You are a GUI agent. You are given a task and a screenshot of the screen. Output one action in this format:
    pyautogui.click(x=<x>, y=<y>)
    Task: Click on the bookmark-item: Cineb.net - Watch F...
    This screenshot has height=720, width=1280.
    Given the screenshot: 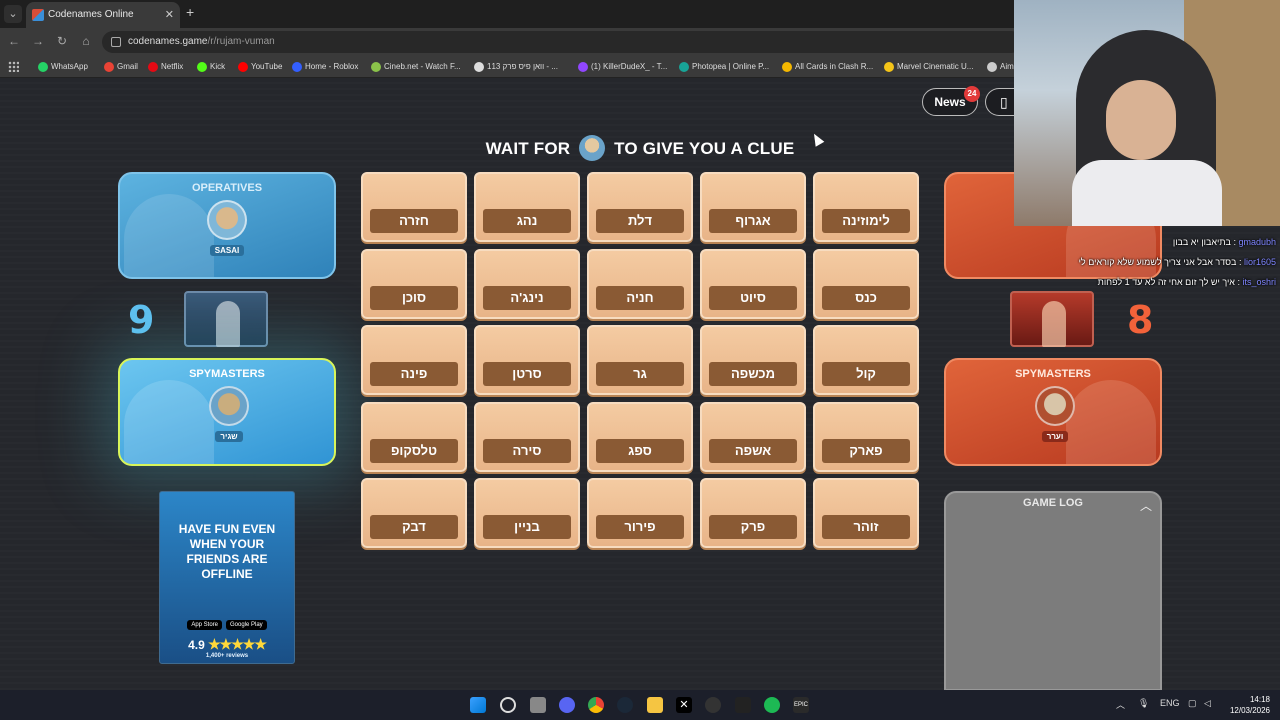 What is the action you would take?
    pyautogui.click(x=416, y=67)
    